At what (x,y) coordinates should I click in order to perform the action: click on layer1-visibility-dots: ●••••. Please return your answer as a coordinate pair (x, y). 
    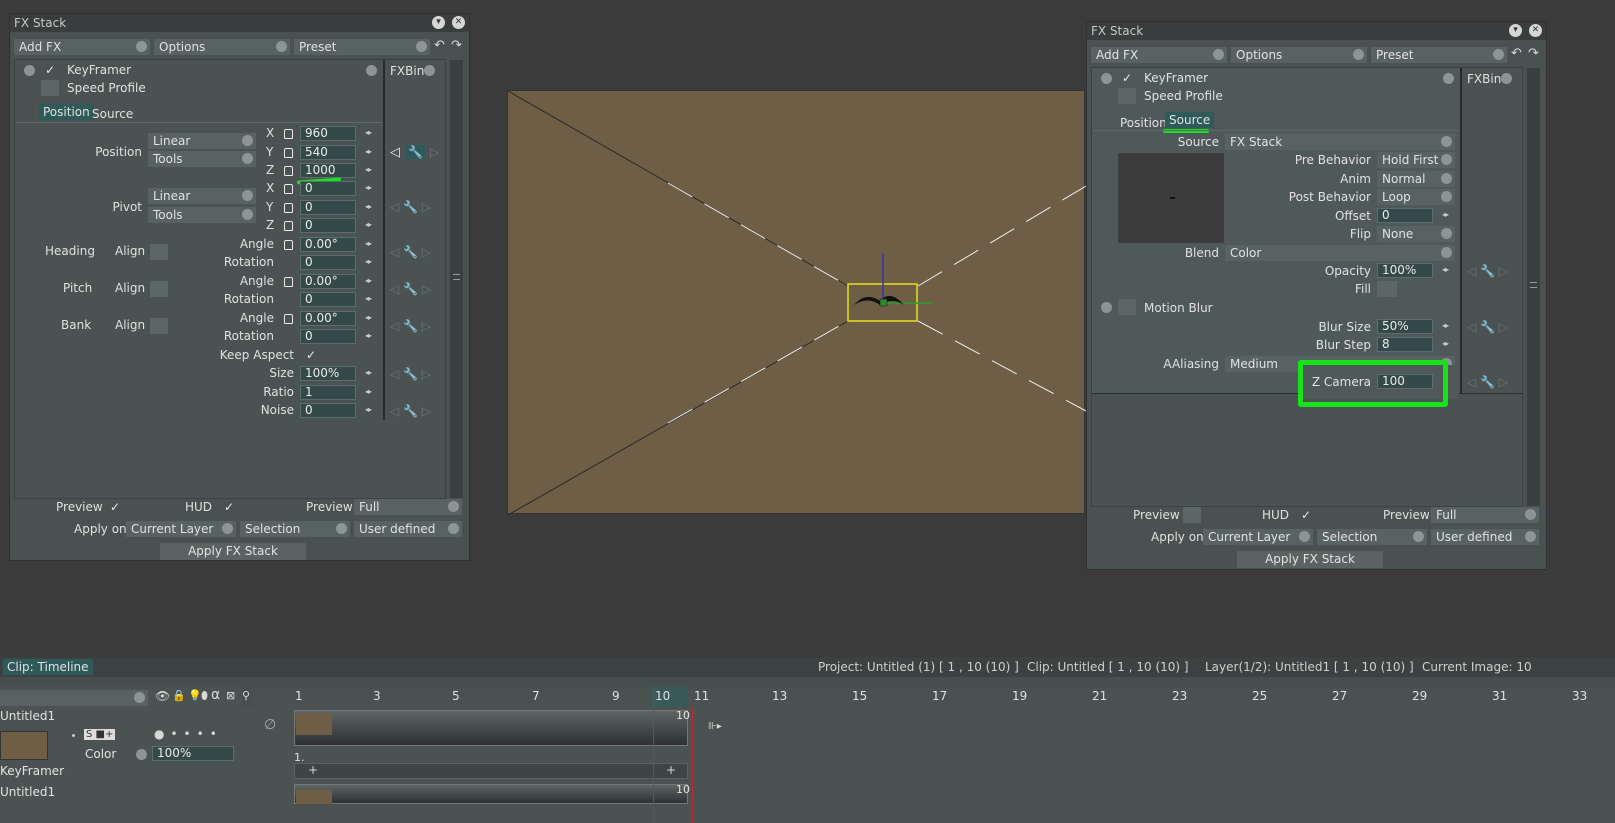
    Looking at the image, I should click on (188, 734).